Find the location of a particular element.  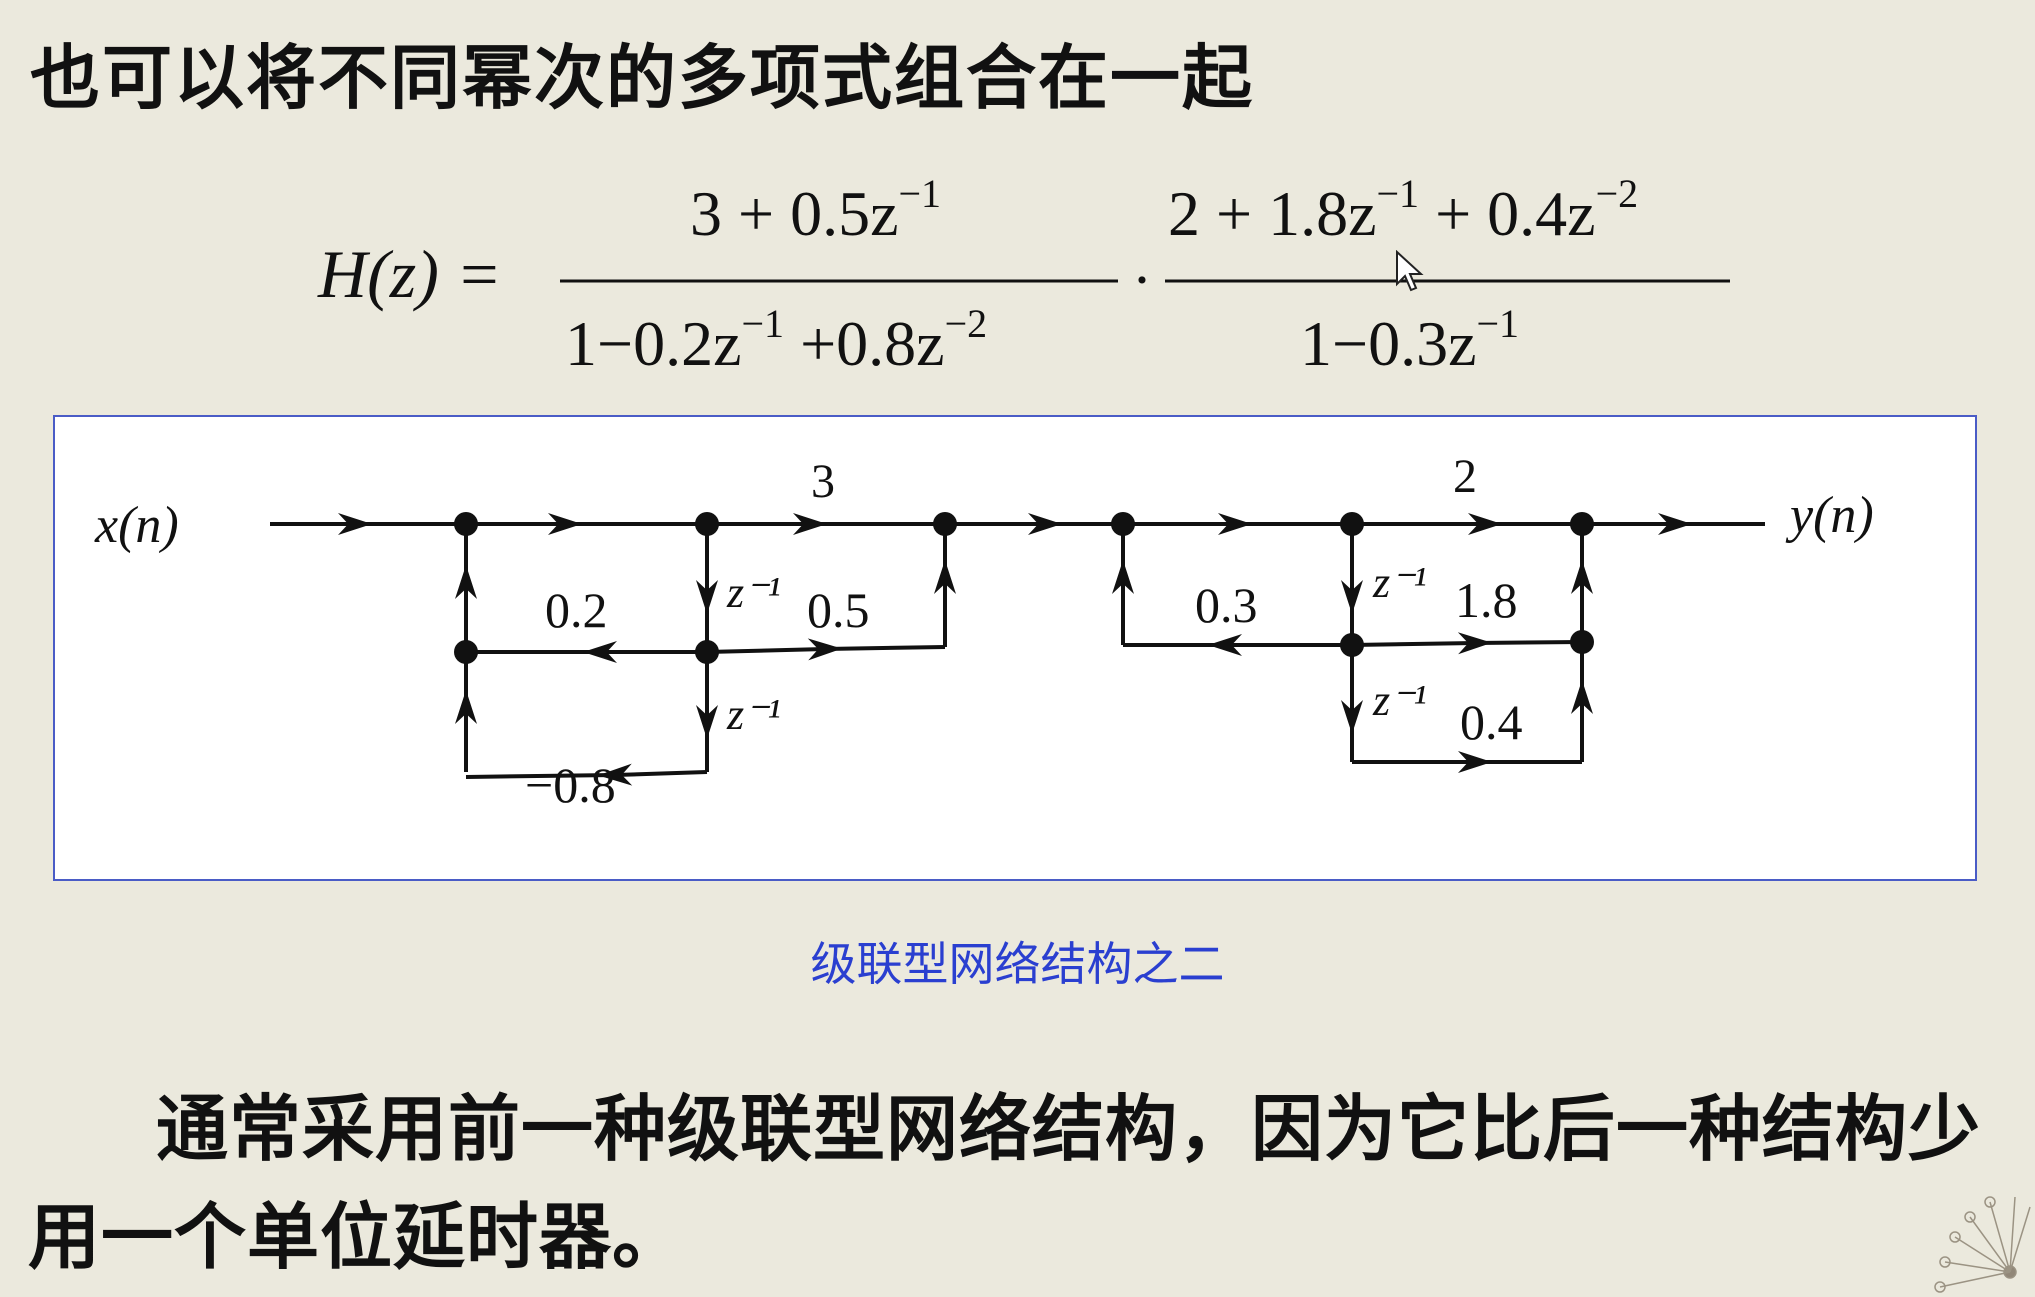

slide-heading: 也可以将不同幂次的多项式组合在一起 is located at coordinates (642, 78).